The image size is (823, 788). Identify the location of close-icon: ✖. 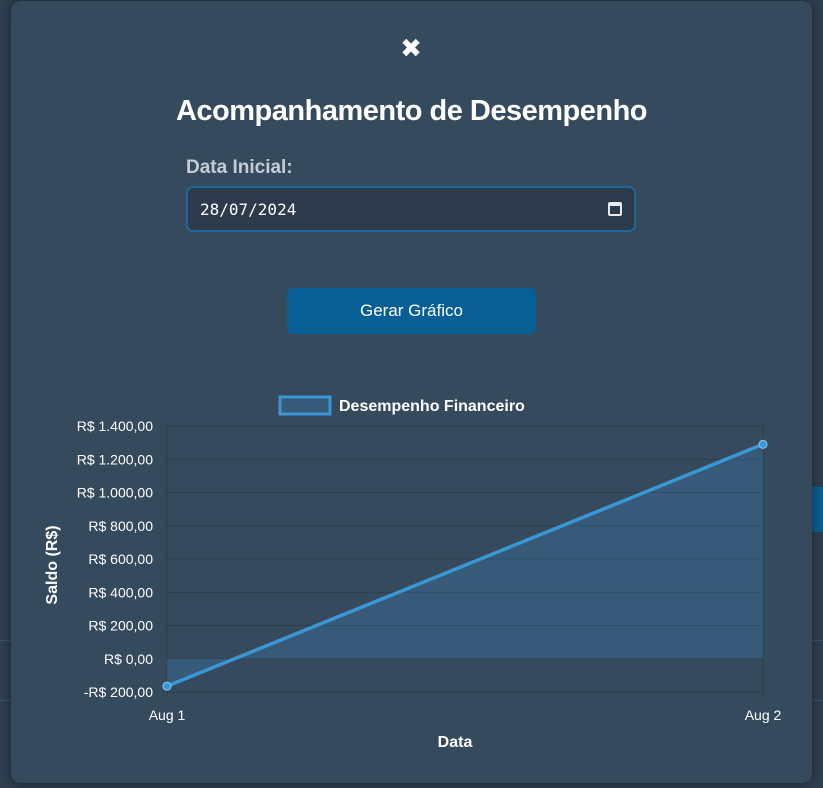
(411, 48).